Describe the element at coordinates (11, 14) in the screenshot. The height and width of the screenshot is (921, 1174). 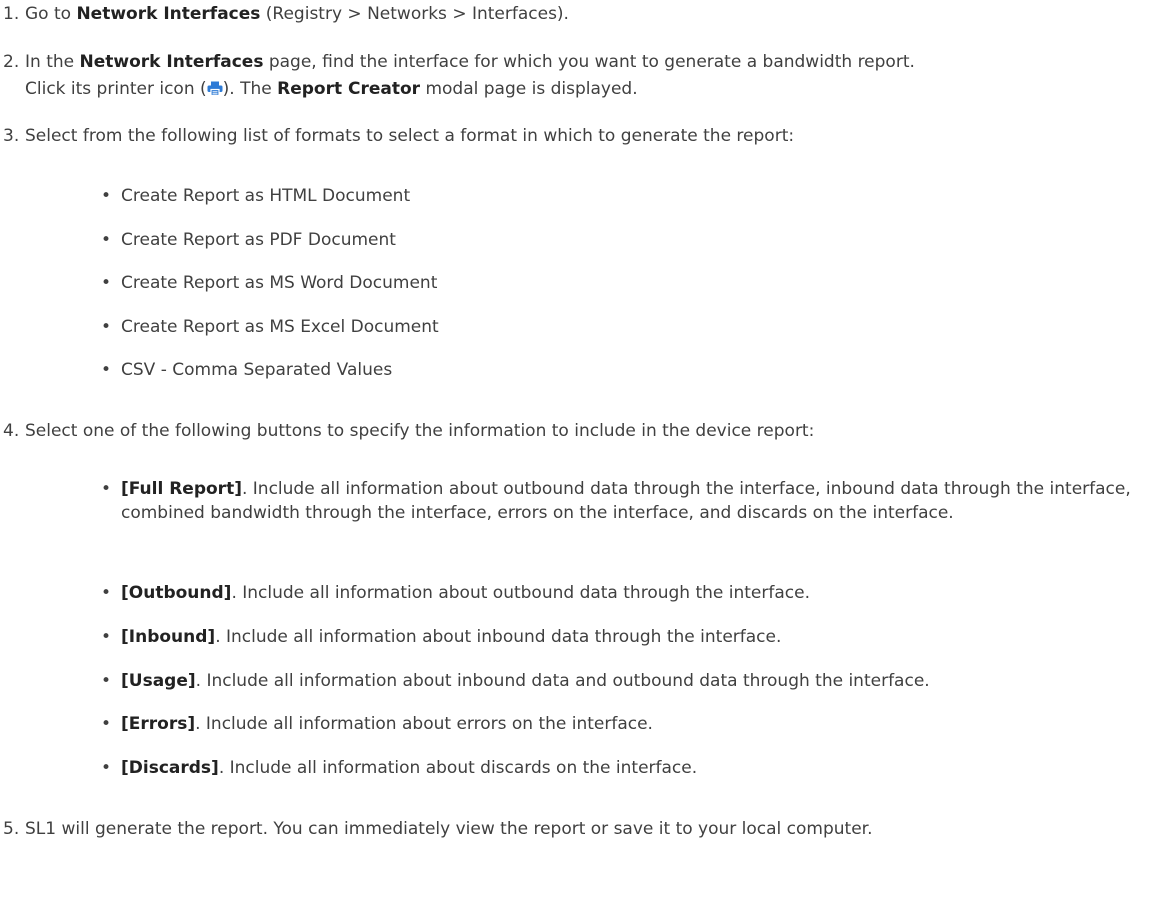
I see `step-number: 1.` at that location.